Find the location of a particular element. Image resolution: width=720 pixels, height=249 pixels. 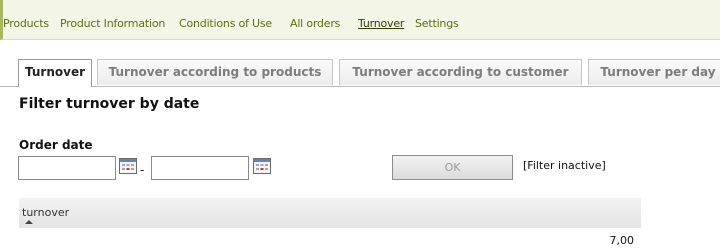

tab-turnover-per-day: Turnover per day is located at coordinates (654, 72).